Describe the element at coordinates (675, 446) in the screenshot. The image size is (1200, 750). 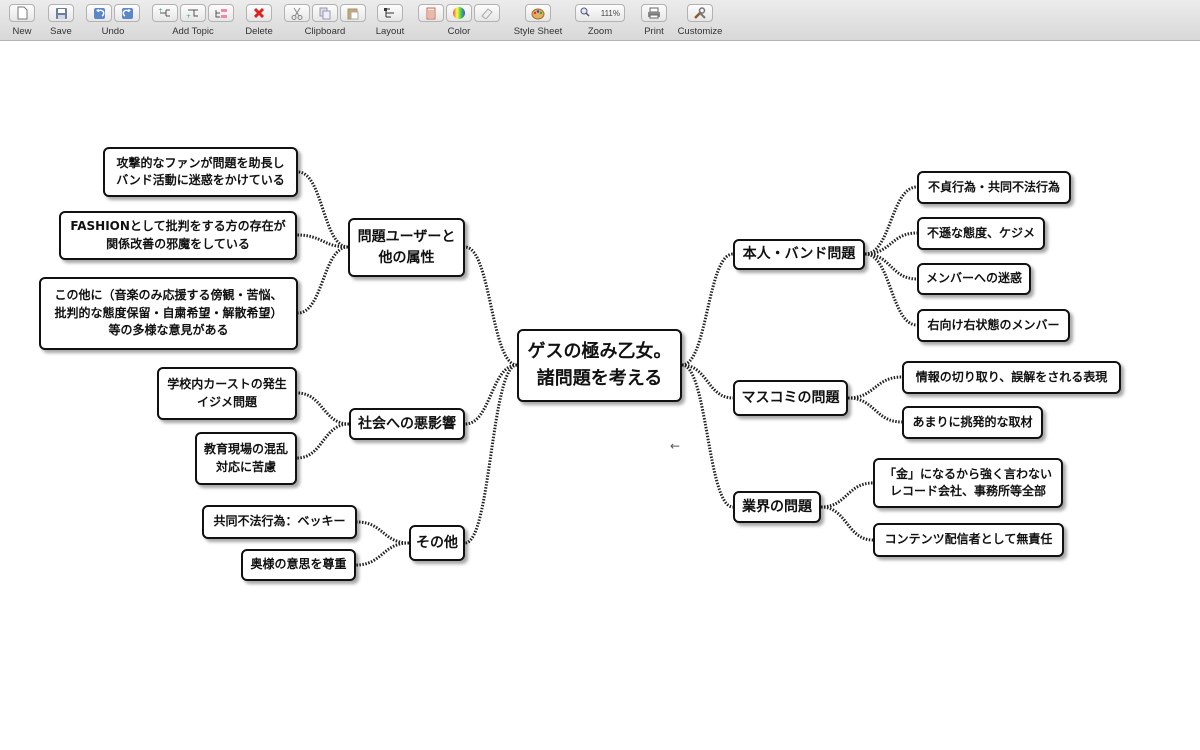
I see `mouse-cursor-icon: ←` at that location.